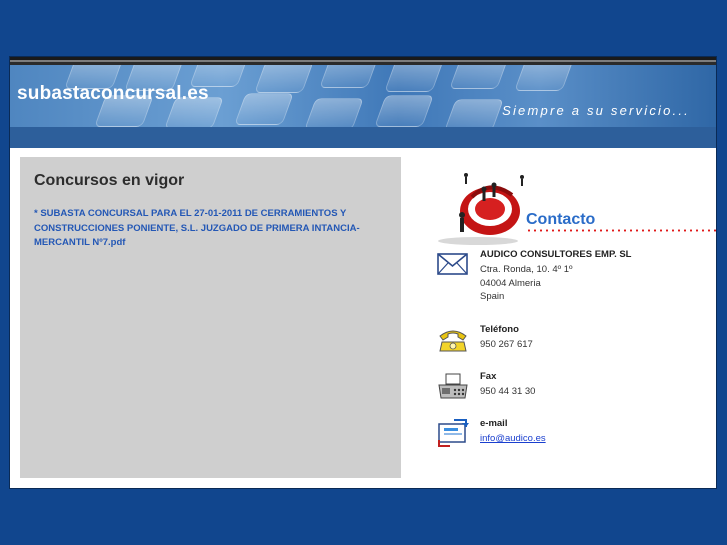 Image resolution: width=727 pixels, height=545 pixels. Describe the element at coordinates (452, 264) in the screenshot. I see `envelope-icon` at that location.